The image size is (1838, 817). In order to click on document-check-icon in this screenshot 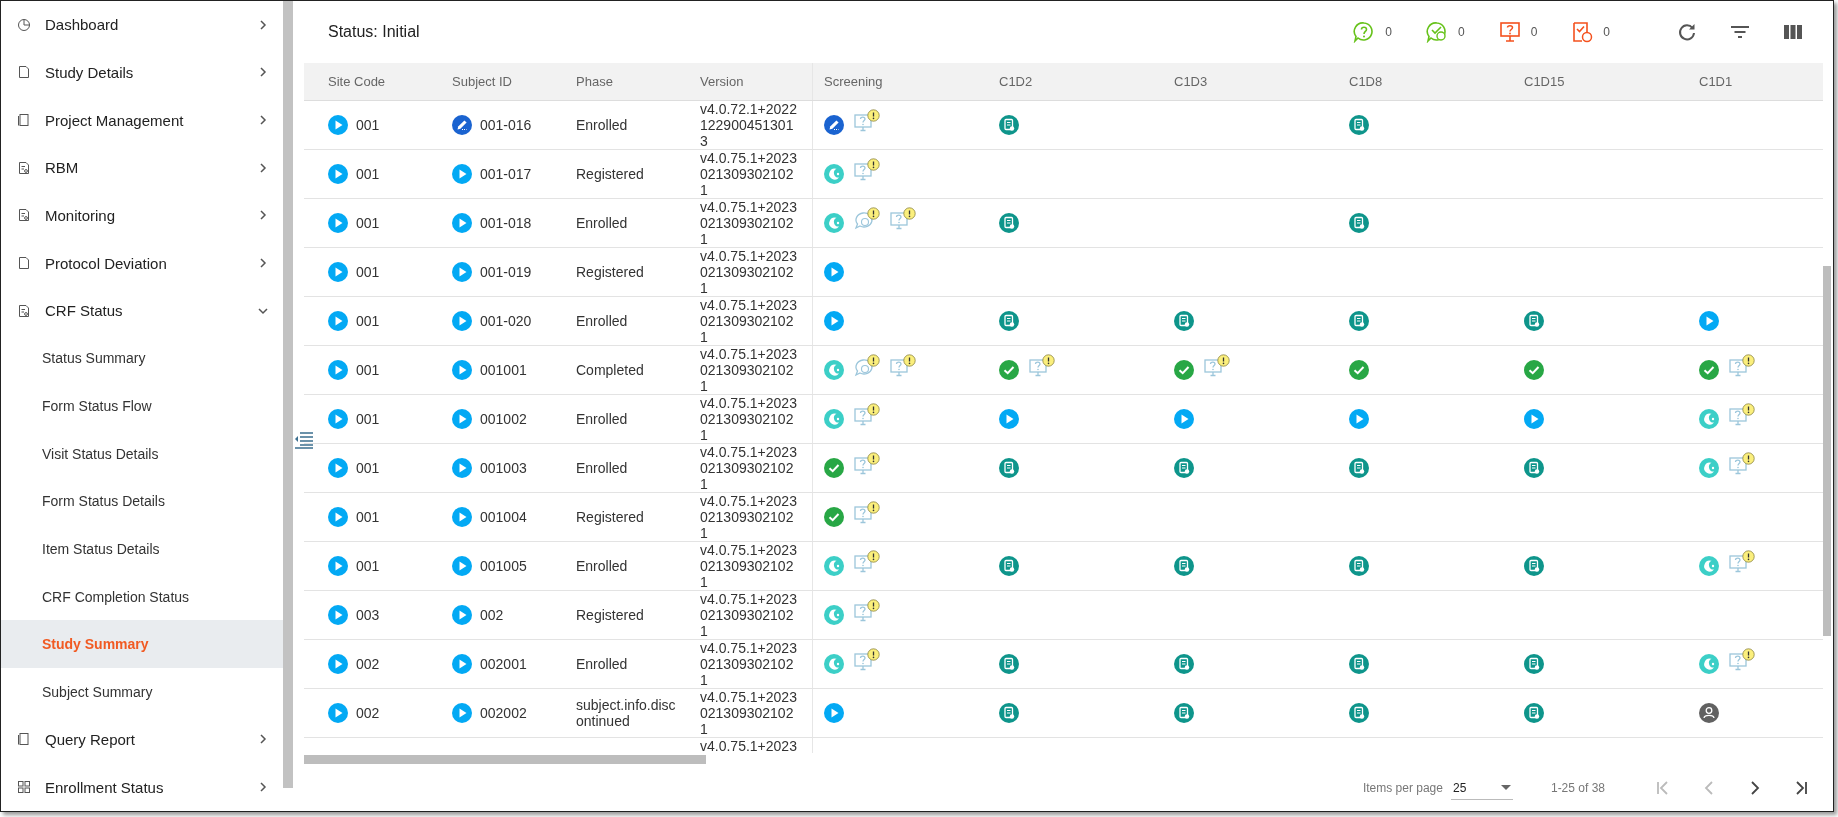, I will do `click(1582, 32)`.